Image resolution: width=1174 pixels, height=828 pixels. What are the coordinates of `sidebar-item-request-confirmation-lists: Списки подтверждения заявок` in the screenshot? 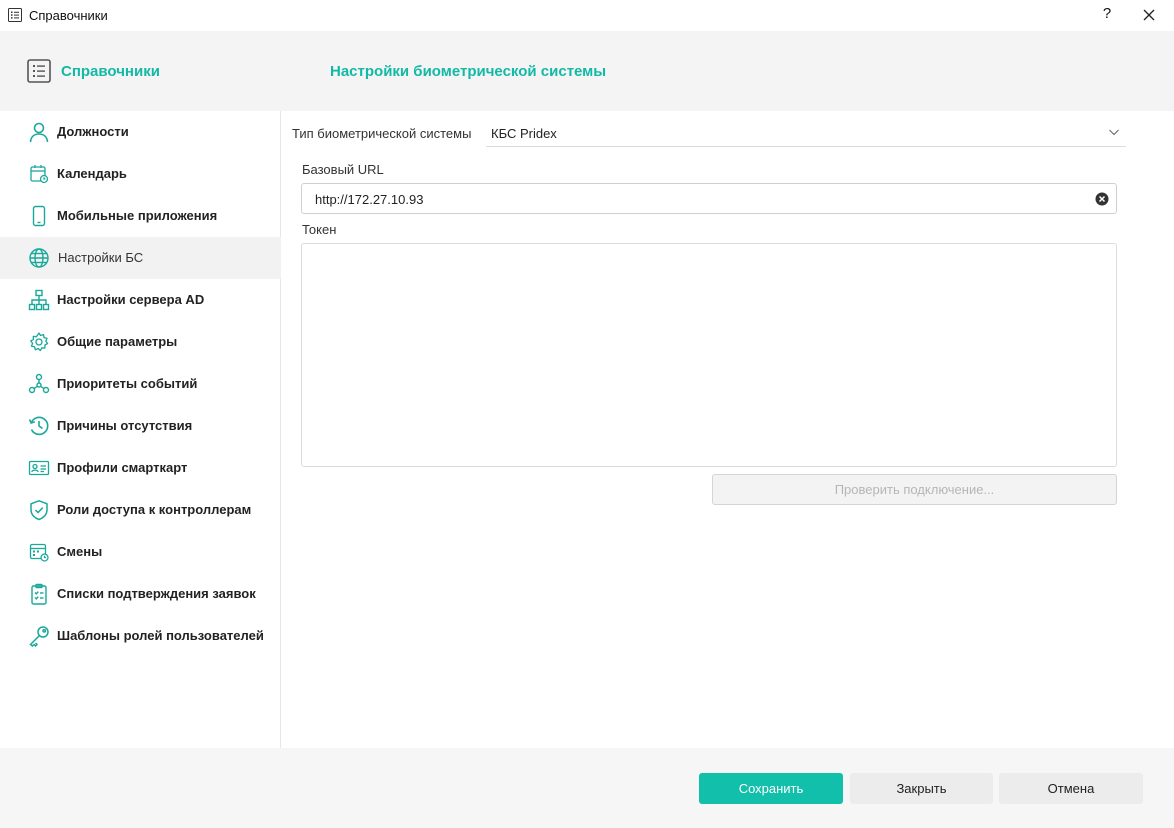 It's located at (140, 594).